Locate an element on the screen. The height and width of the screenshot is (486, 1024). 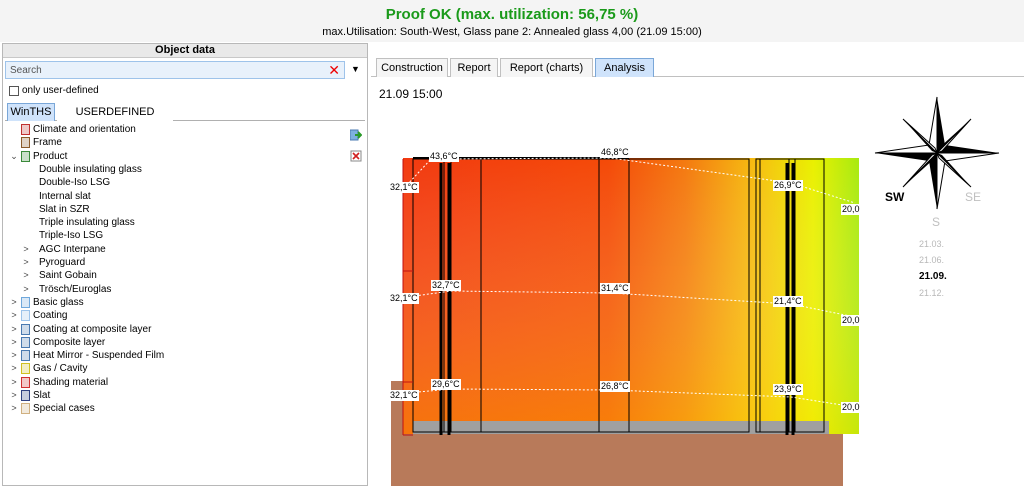
composite-layer-icon is located at coordinates (25, 342).